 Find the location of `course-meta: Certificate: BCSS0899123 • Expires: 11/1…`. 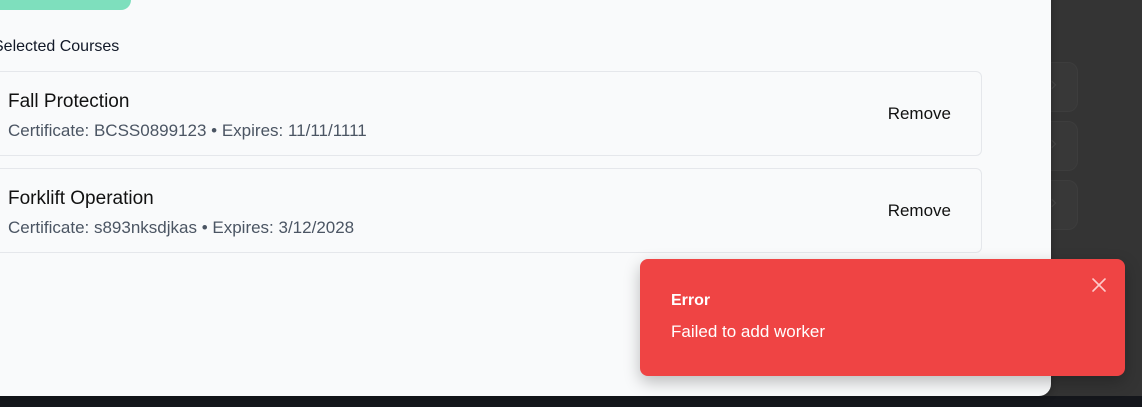

course-meta: Certificate: BCSS0899123 • Expires: 11/1… is located at coordinates (187, 130).